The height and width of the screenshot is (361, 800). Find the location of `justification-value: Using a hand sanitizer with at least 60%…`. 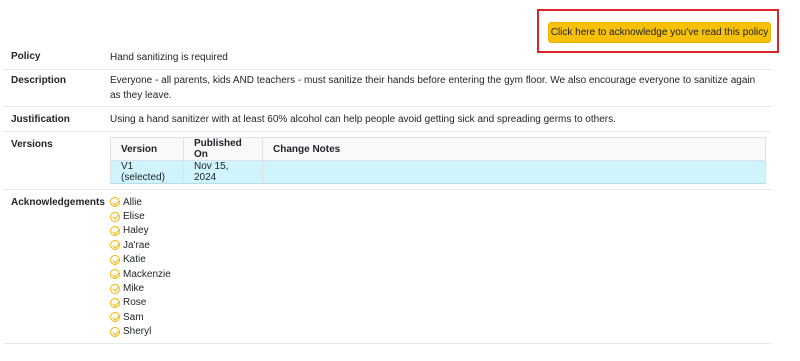

justification-value: Using a hand sanitizer with at least 60%… is located at coordinates (363, 119).